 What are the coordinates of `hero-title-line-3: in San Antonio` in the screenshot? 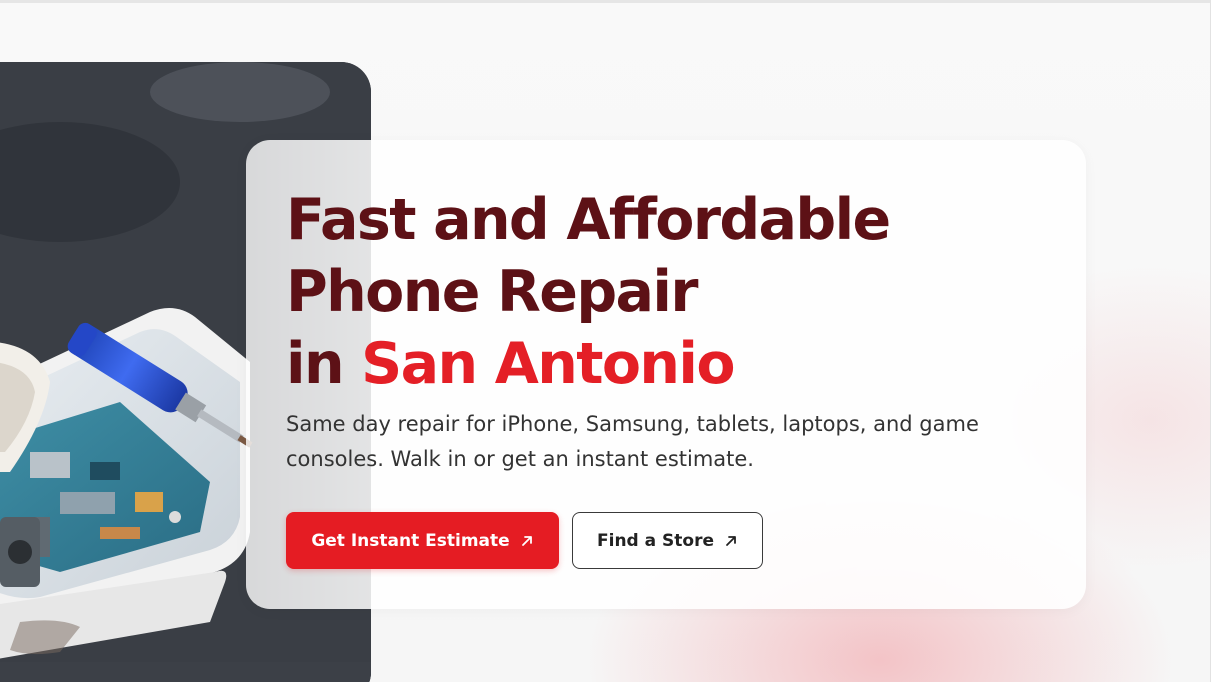 It's located at (676, 364).